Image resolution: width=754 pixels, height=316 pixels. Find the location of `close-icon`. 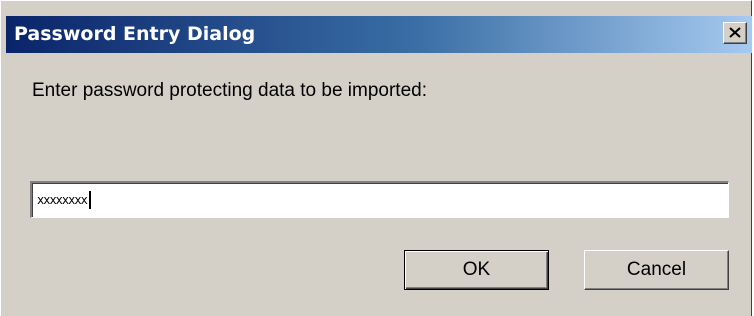

close-icon is located at coordinates (735, 32).